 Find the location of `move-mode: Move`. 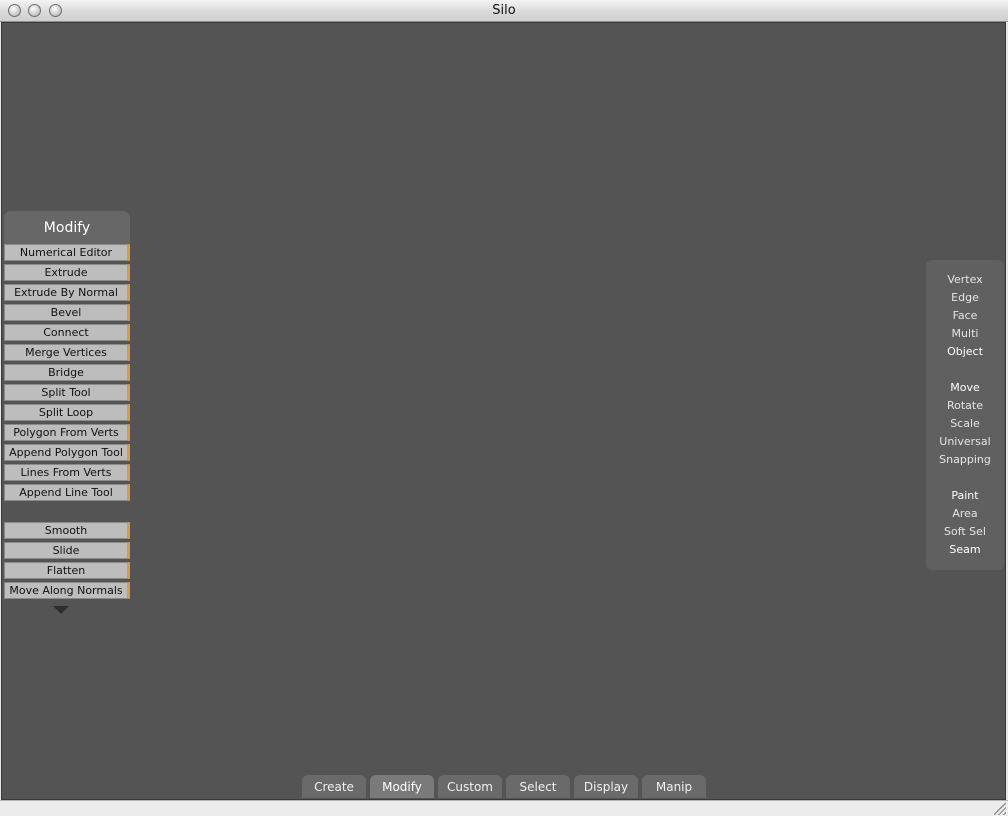

move-mode: Move is located at coordinates (965, 388).